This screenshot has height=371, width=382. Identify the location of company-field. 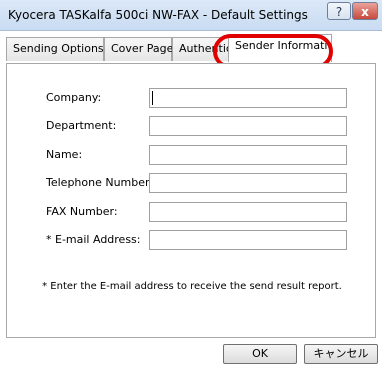
(248, 98).